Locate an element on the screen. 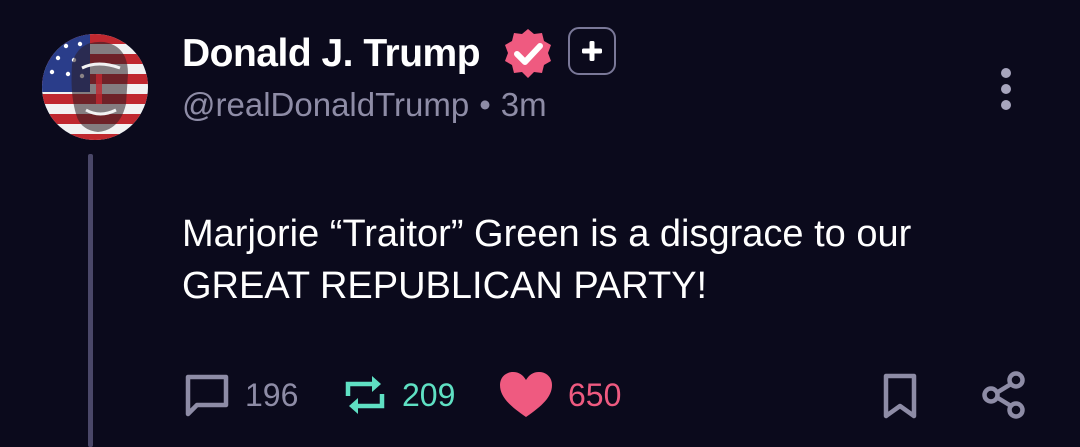  verified-badge-icon is located at coordinates (528, 54).